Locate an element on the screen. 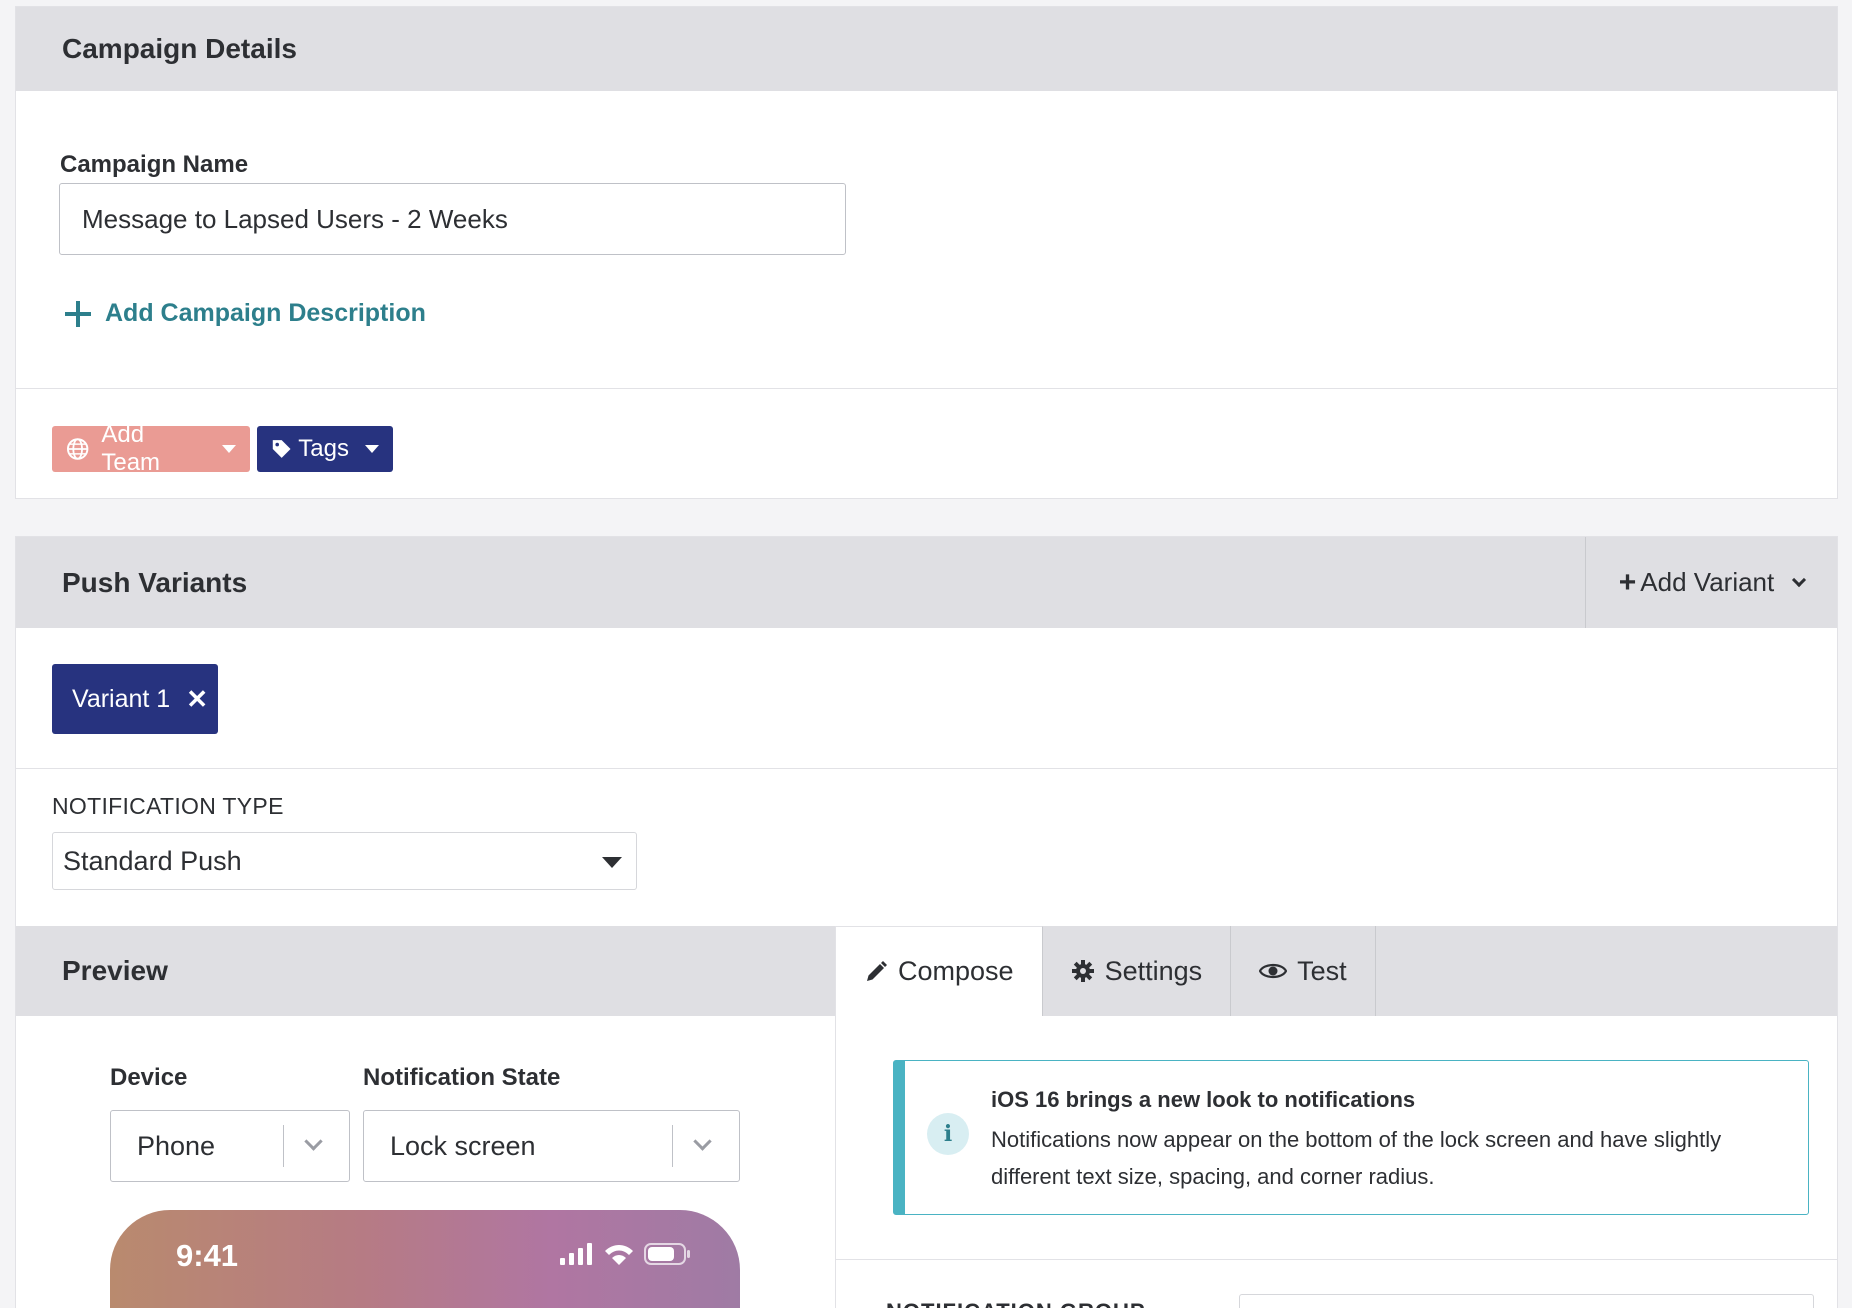 This screenshot has height=1308, width=1852. plus-icon is located at coordinates (78, 313).